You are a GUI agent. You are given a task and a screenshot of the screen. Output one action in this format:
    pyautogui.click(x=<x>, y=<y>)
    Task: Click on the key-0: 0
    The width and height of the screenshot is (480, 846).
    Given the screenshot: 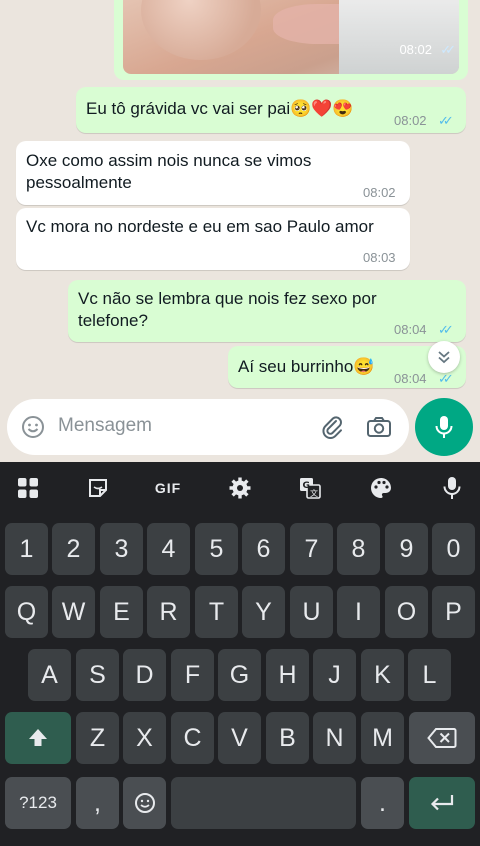 What is the action you would take?
    pyautogui.click(x=453, y=549)
    